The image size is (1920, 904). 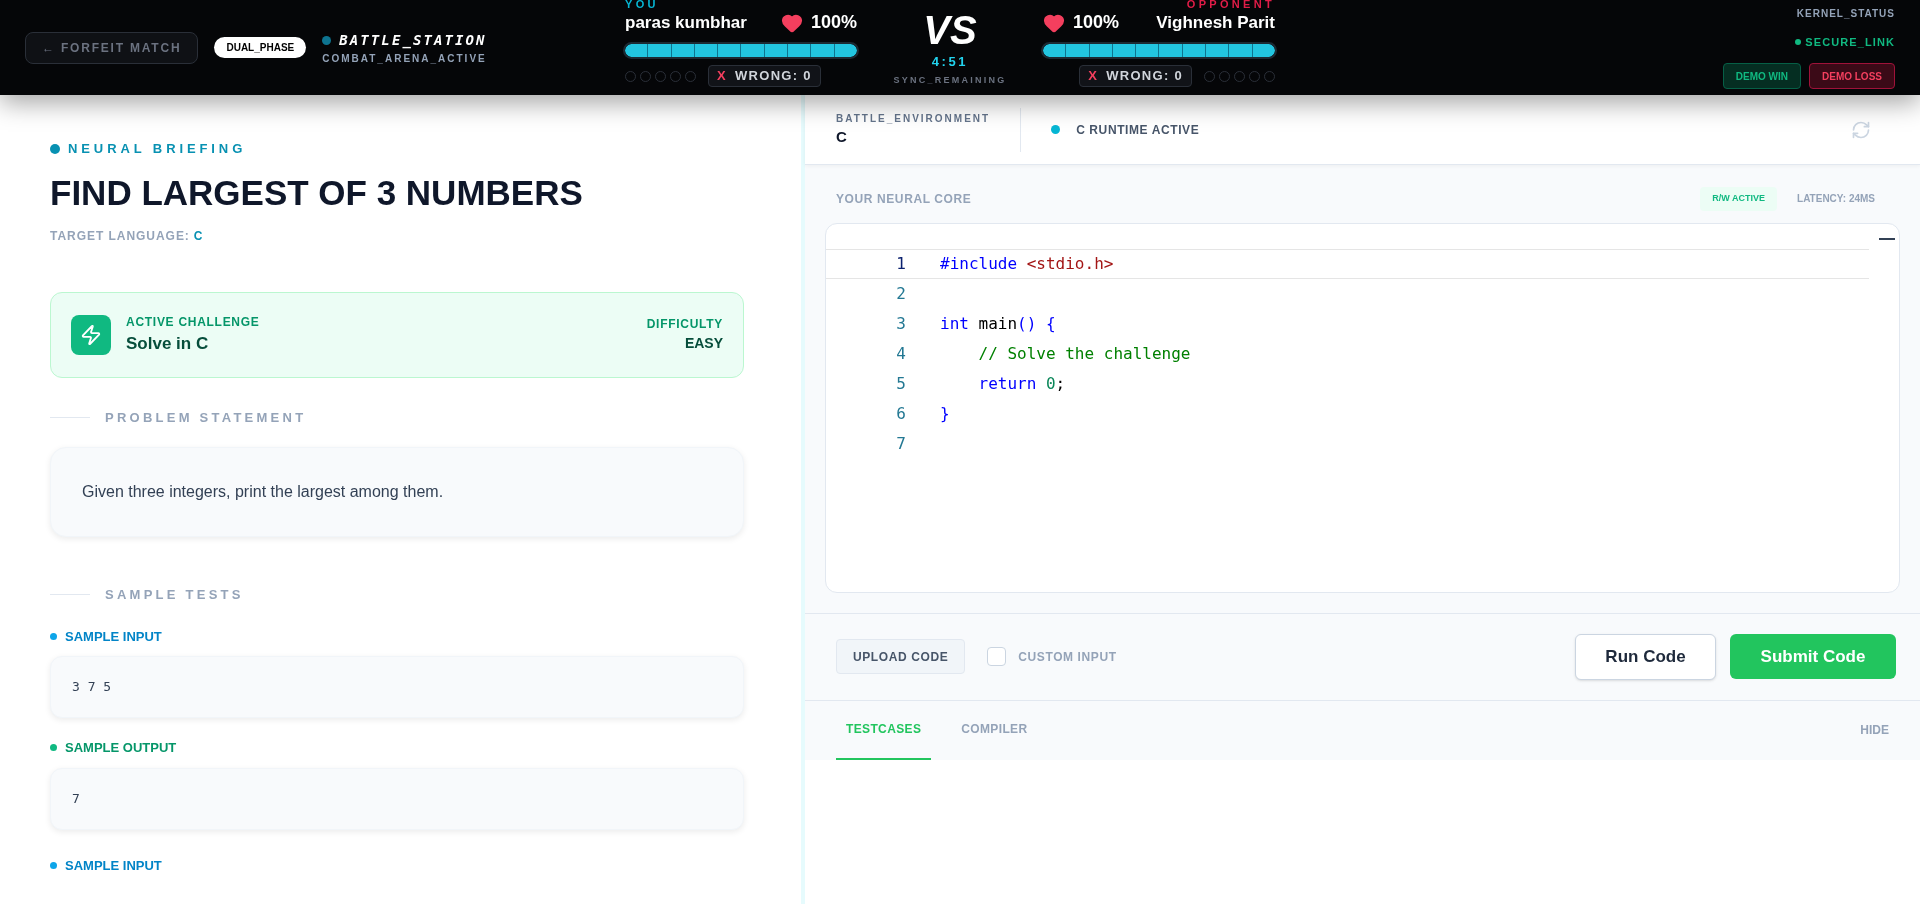 I want to click on station-title: BATTLE_STATION, so click(x=413, y=40).